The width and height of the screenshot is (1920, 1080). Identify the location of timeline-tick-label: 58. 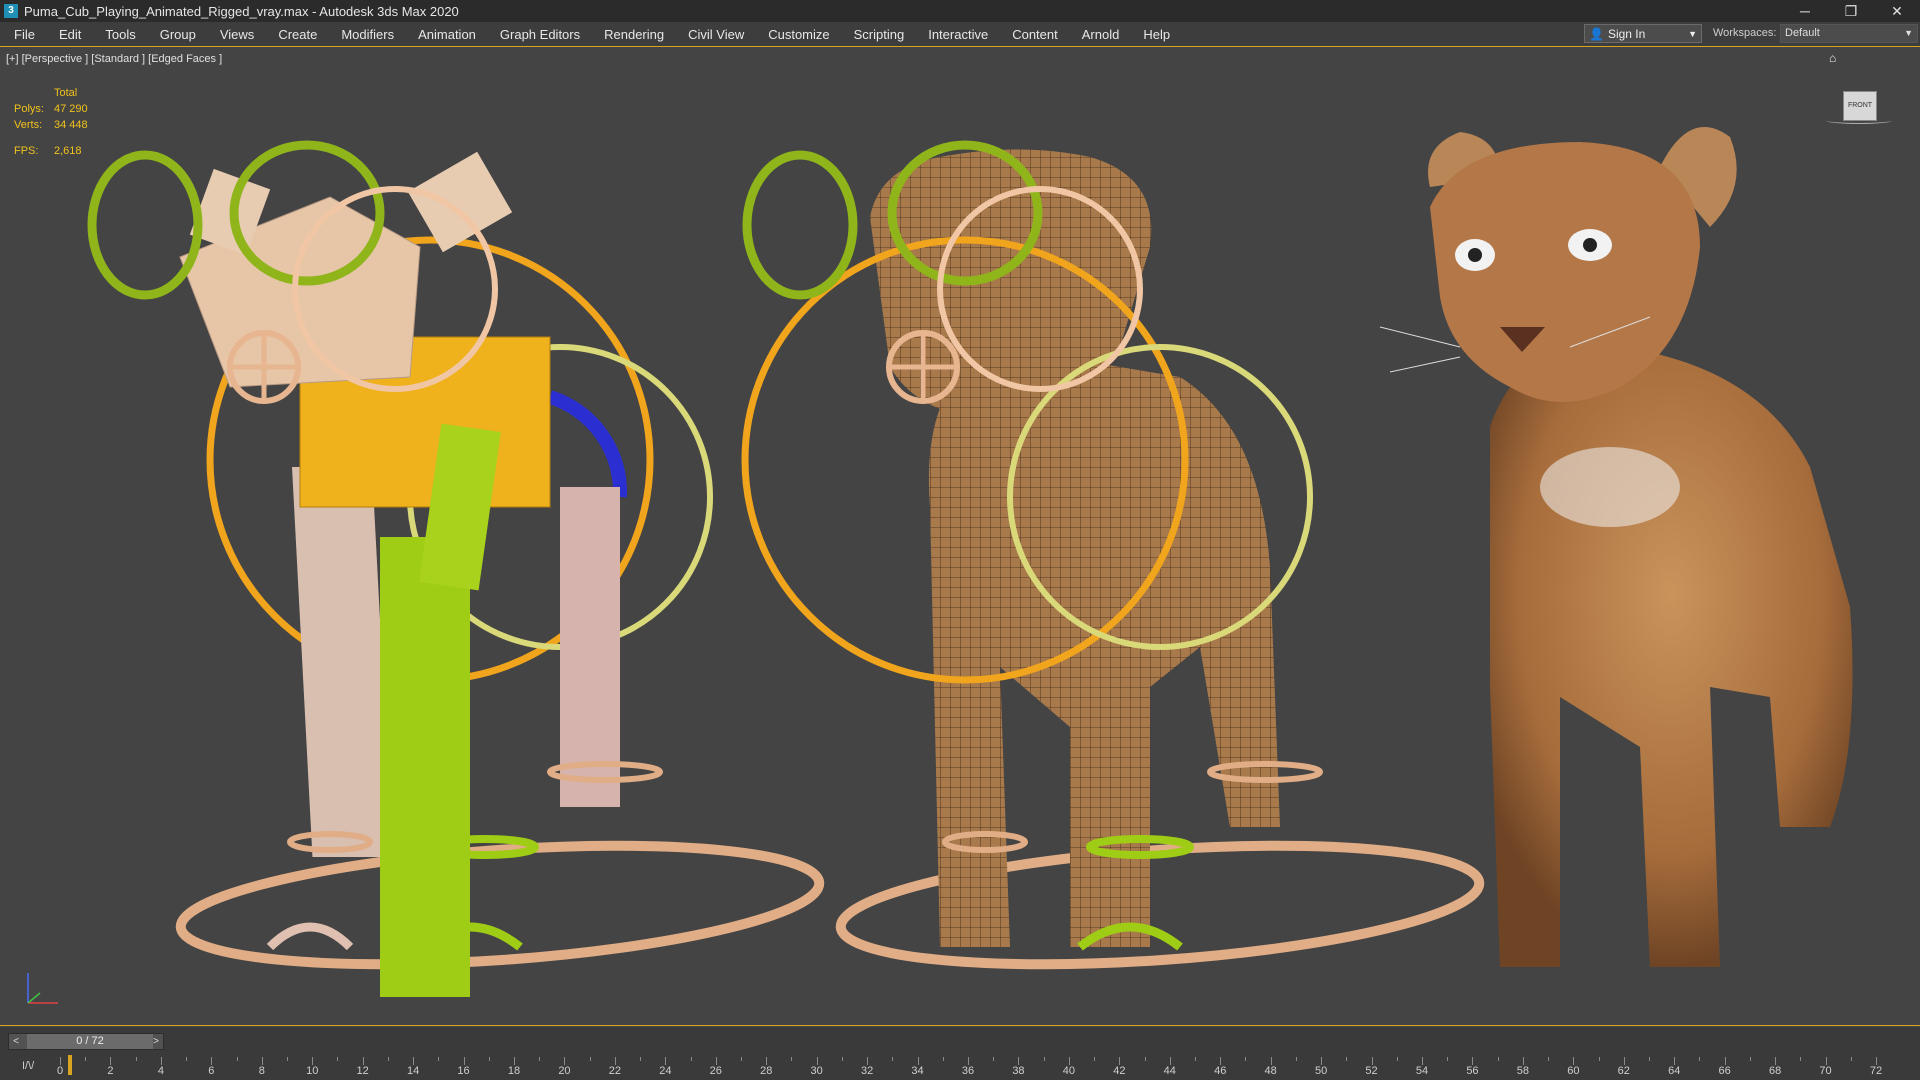
(1522, 1071).